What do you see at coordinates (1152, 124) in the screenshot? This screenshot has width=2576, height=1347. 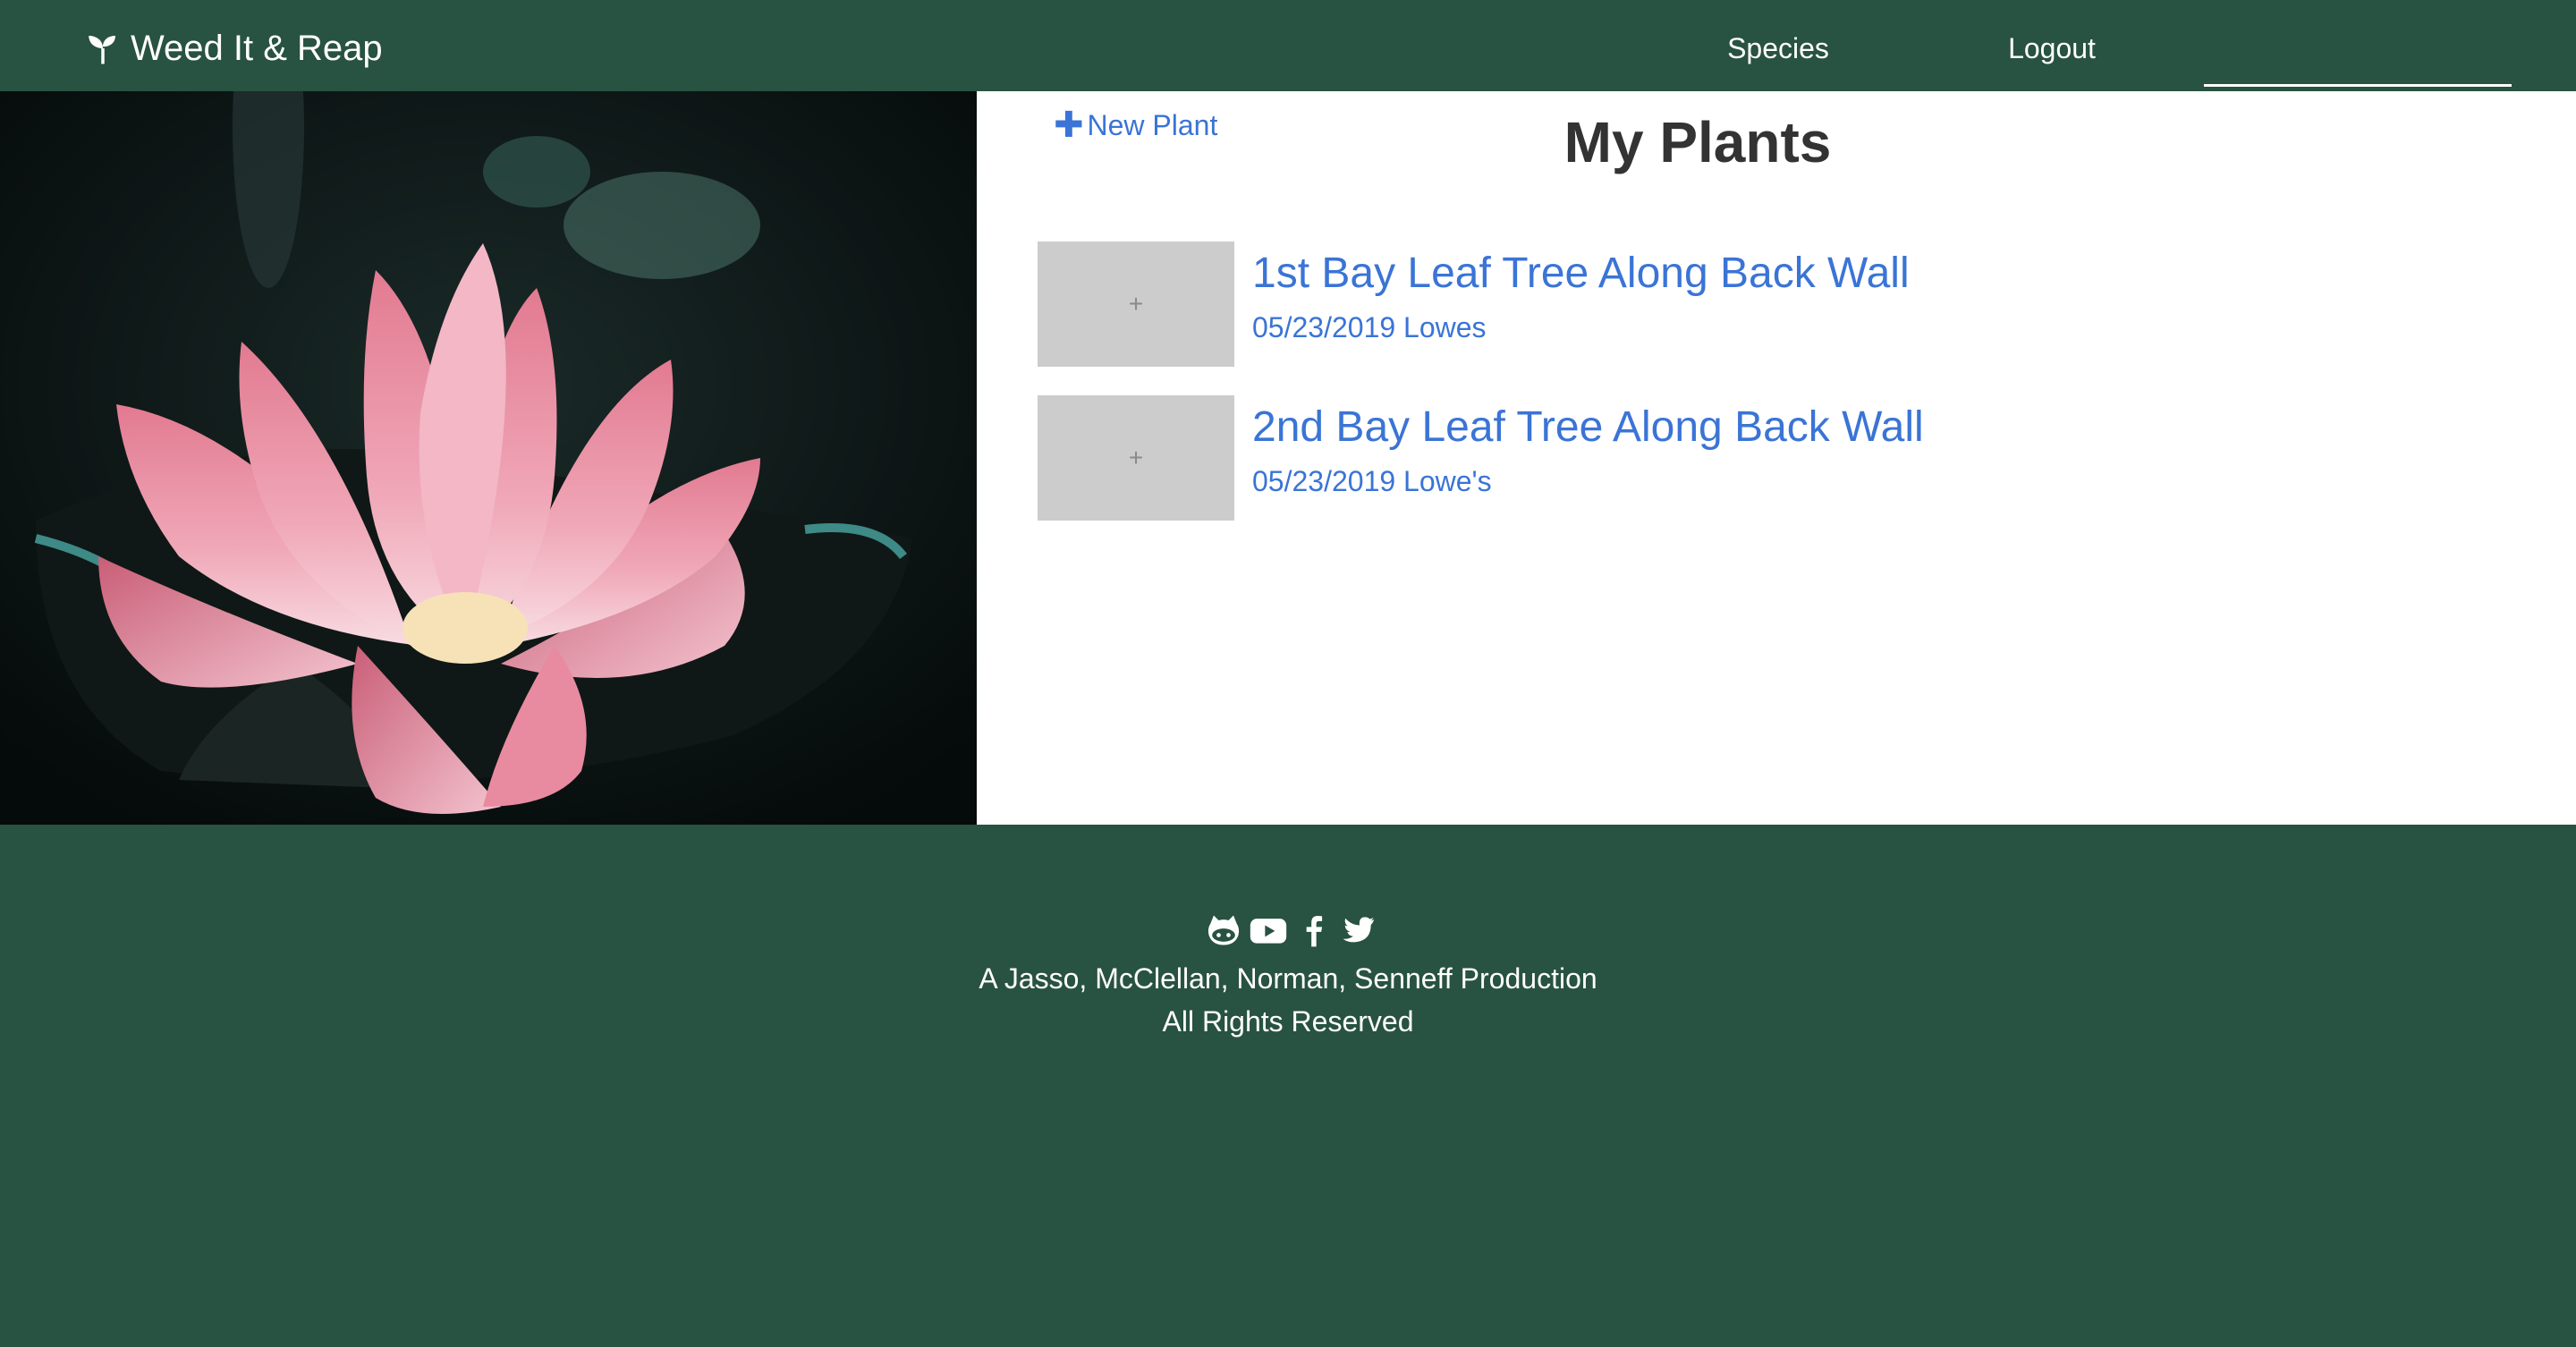 I see `new-plant-label: New Plant` at bounding box center [1152, 124].